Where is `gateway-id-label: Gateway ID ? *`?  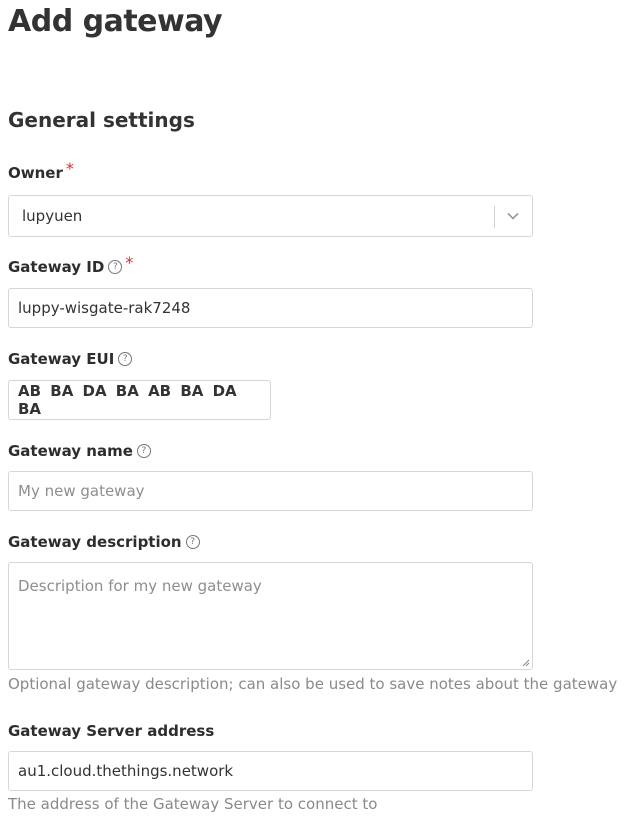
gateway-id-label: Gateway ID ? * is located at coordinates (70, 265).